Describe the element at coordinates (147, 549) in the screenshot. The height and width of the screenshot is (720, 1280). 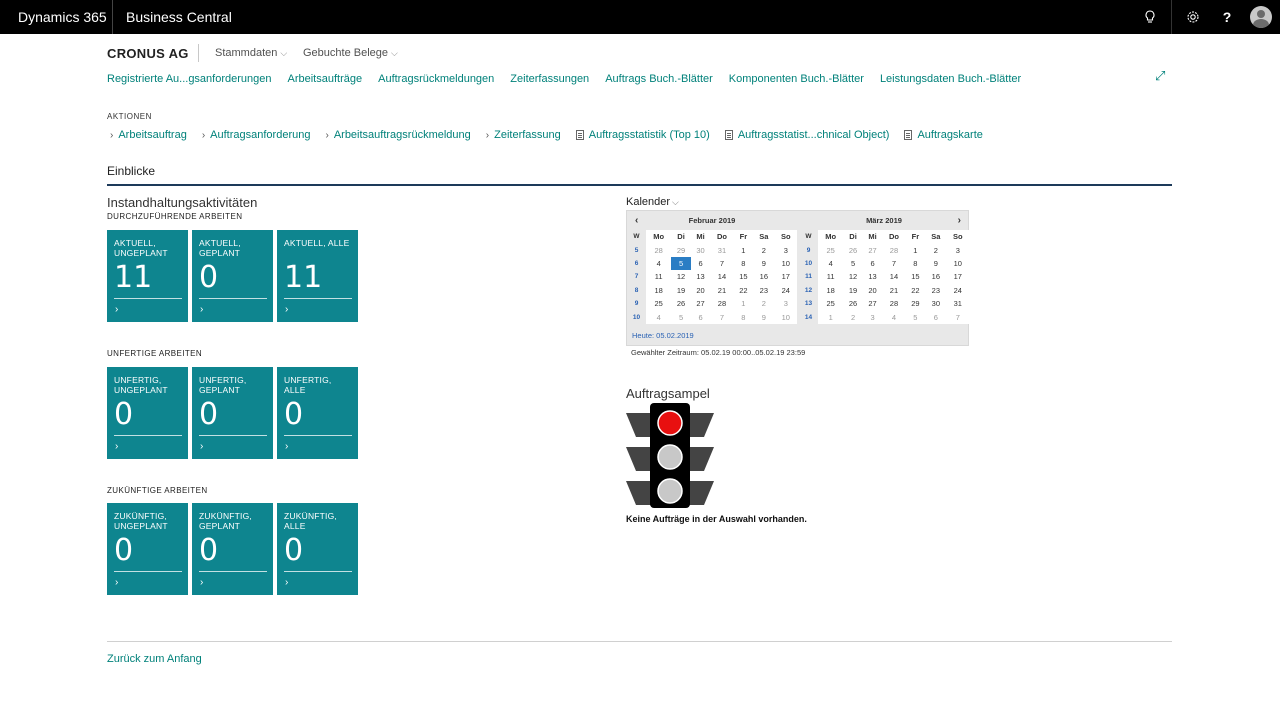
I see `tile-zukuenftig-ungeplant: ZUKÜNFTIG, UNGEPLANT 0 ›` at that location.